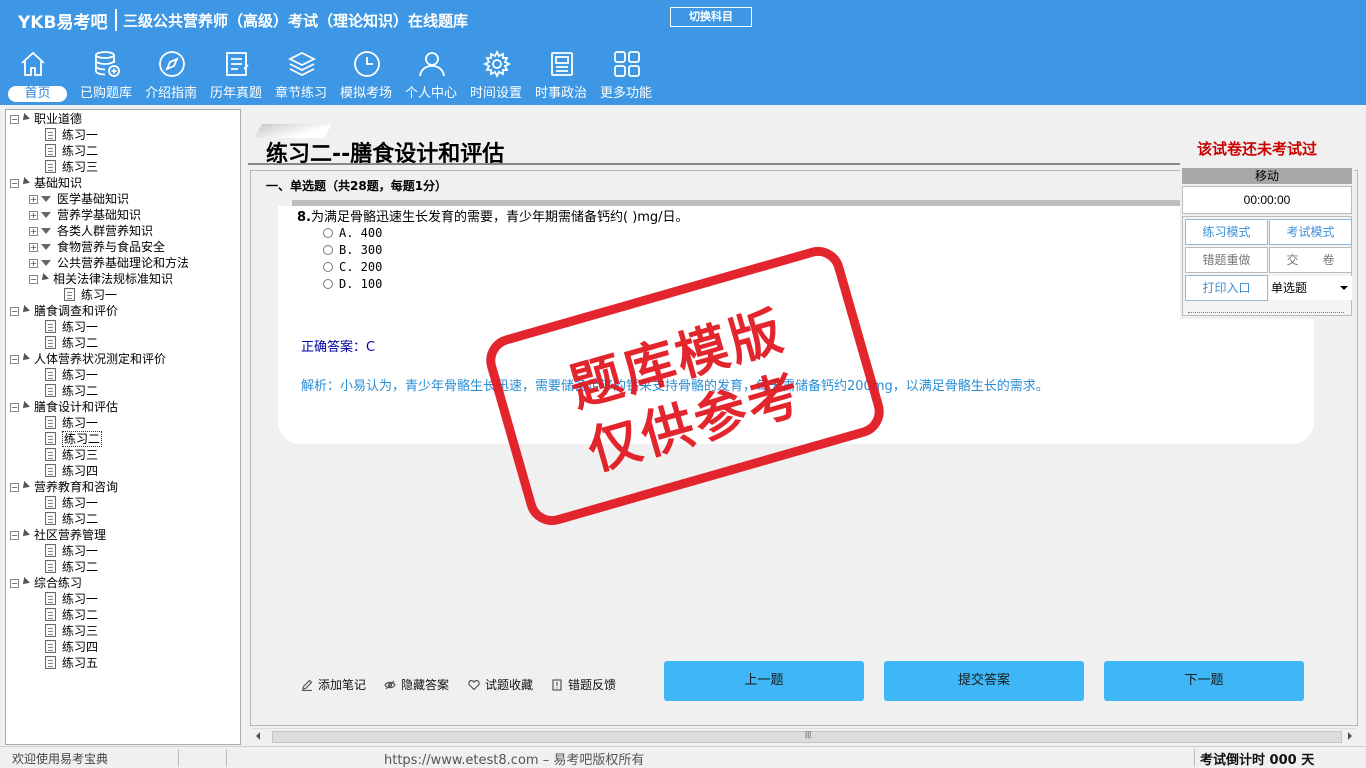 This screenshot has height=768, width=1366. Describe the element at coordinates (352, 284) in the screenshot. I see `option-d: D. 100` at that location.